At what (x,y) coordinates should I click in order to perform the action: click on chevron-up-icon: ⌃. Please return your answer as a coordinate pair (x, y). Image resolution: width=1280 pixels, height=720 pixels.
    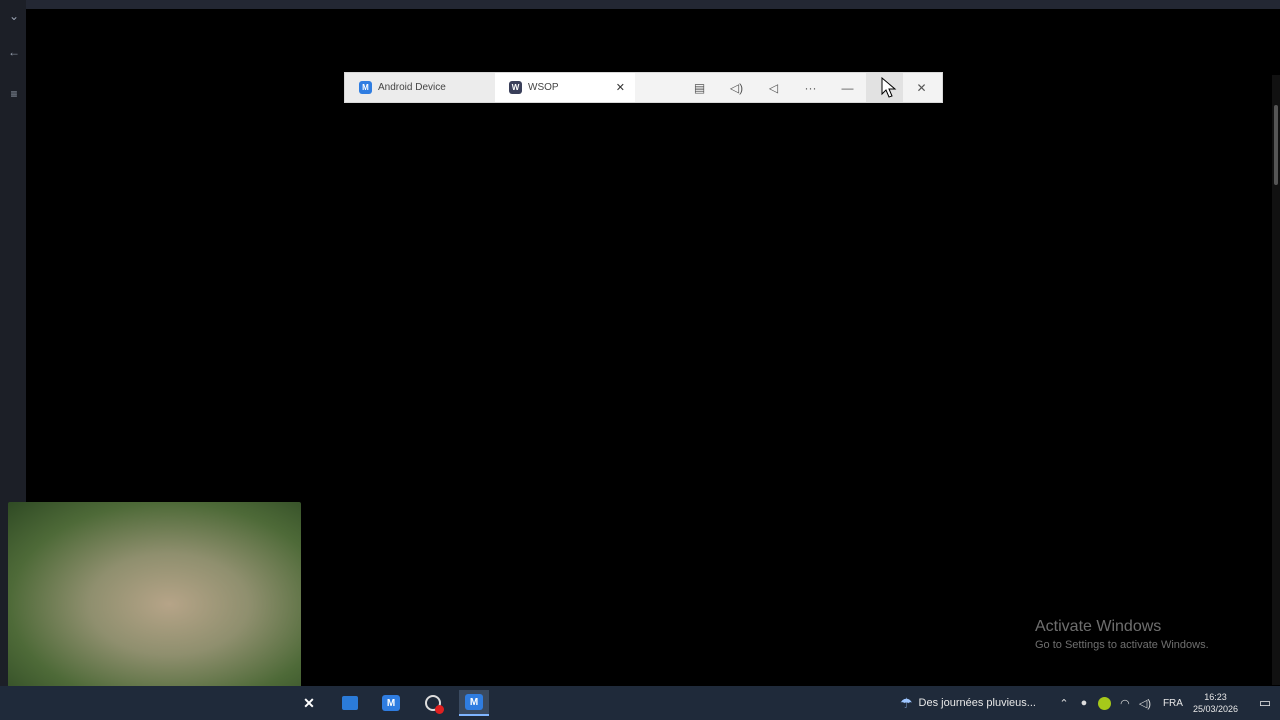
    Looking at the image, I should click on (1064, 703).